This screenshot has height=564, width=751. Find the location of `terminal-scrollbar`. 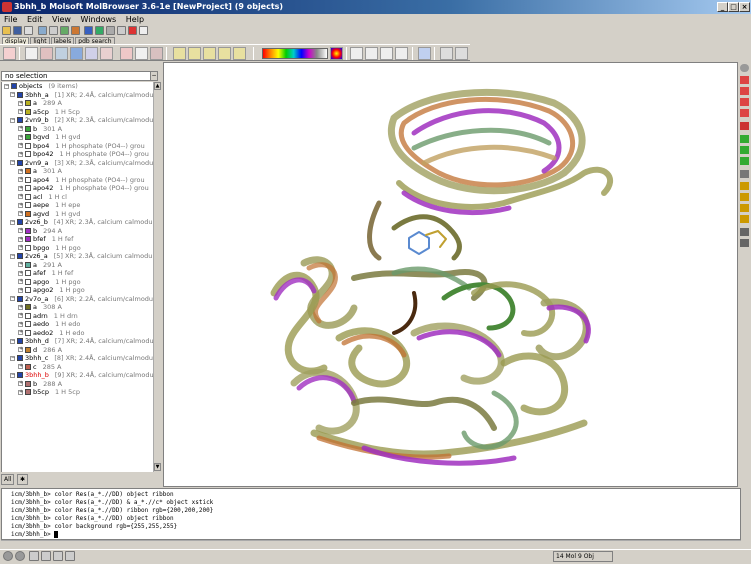

terminal-scrollbar is located at coordinates (745, 514).